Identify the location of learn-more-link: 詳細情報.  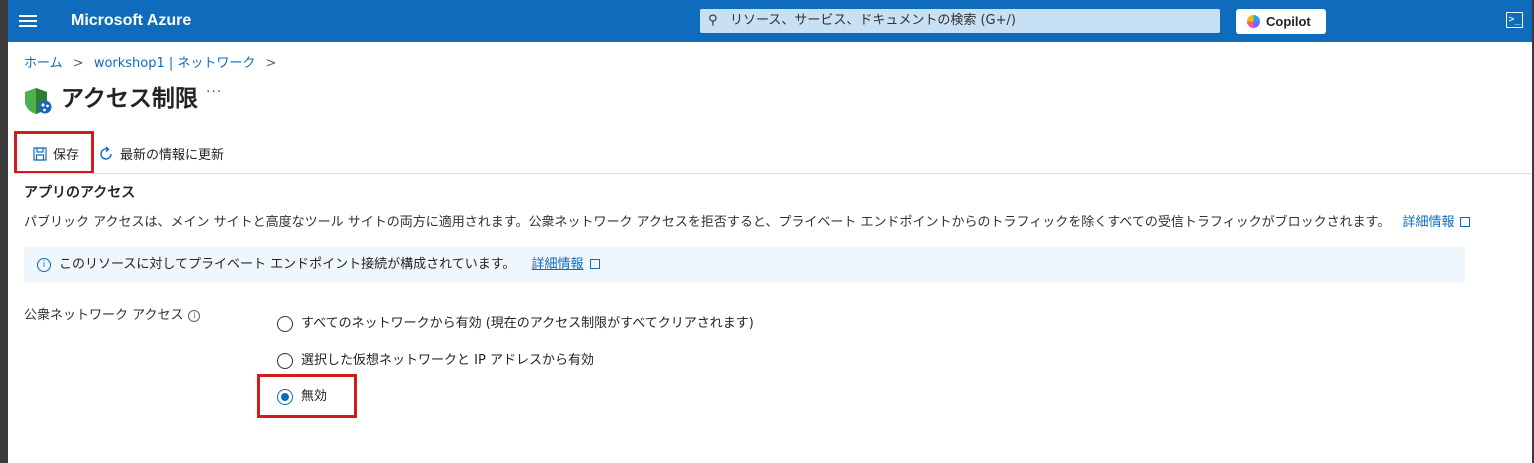
(1436, 222).